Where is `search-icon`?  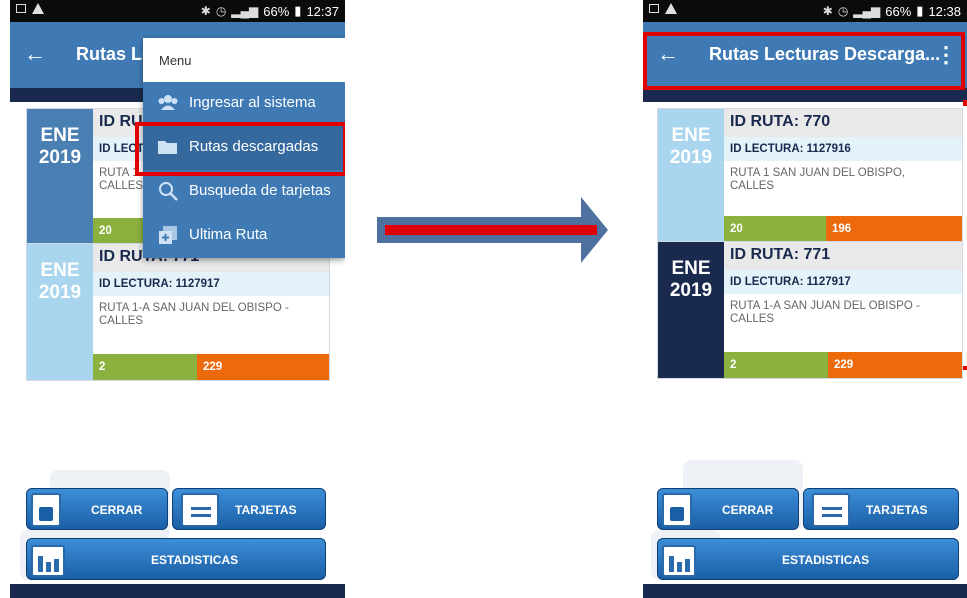
search-icon is located at coordinates (168, 191).